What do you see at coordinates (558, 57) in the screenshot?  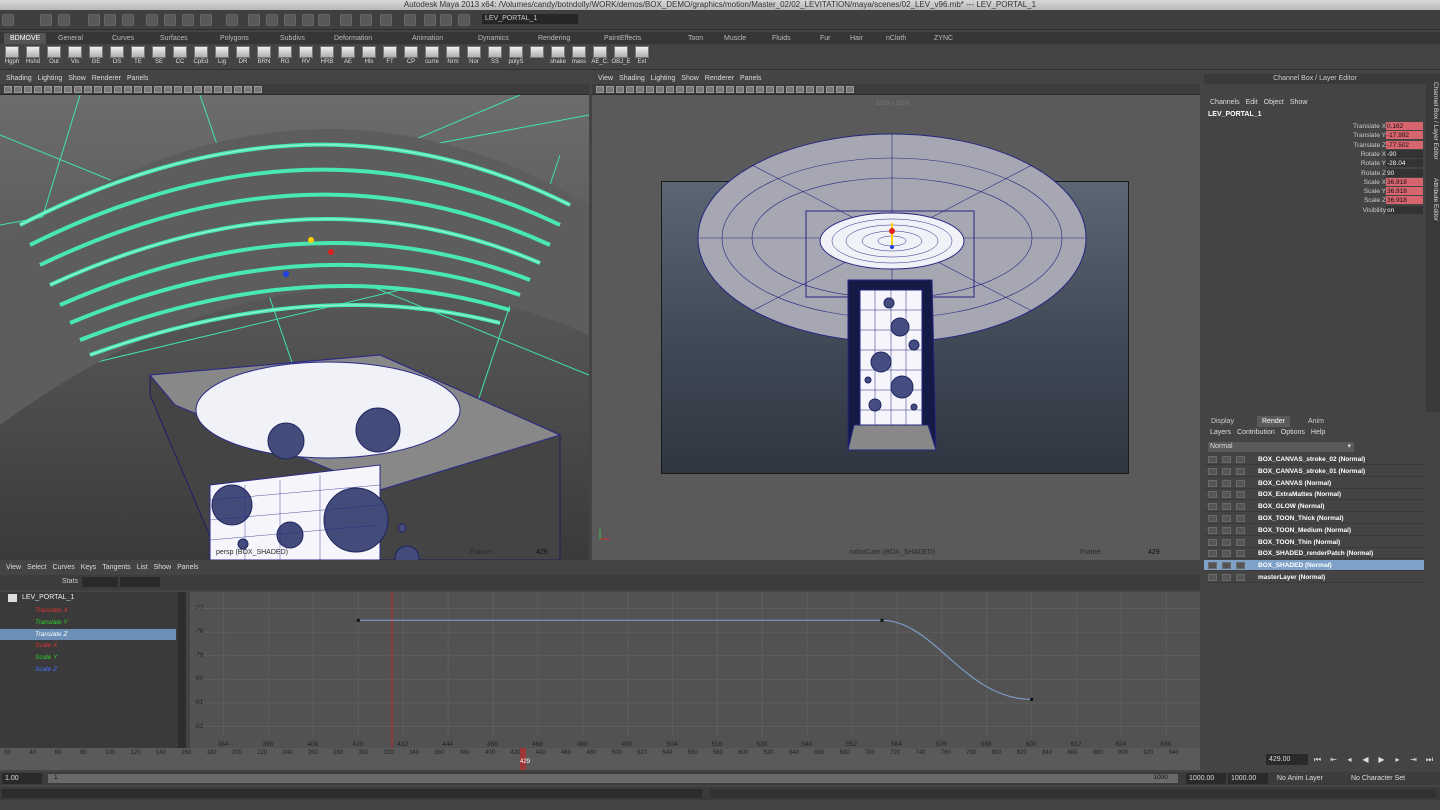 I see `shelf-button: shake` at bounding box center [558, 57].